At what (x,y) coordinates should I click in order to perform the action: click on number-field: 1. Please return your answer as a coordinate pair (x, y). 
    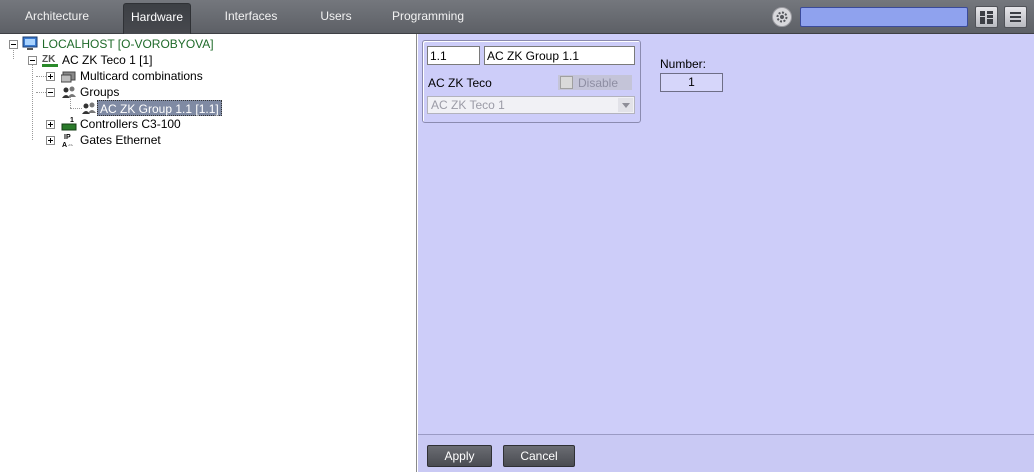
    Looking at the image, I should click on (691, 82).